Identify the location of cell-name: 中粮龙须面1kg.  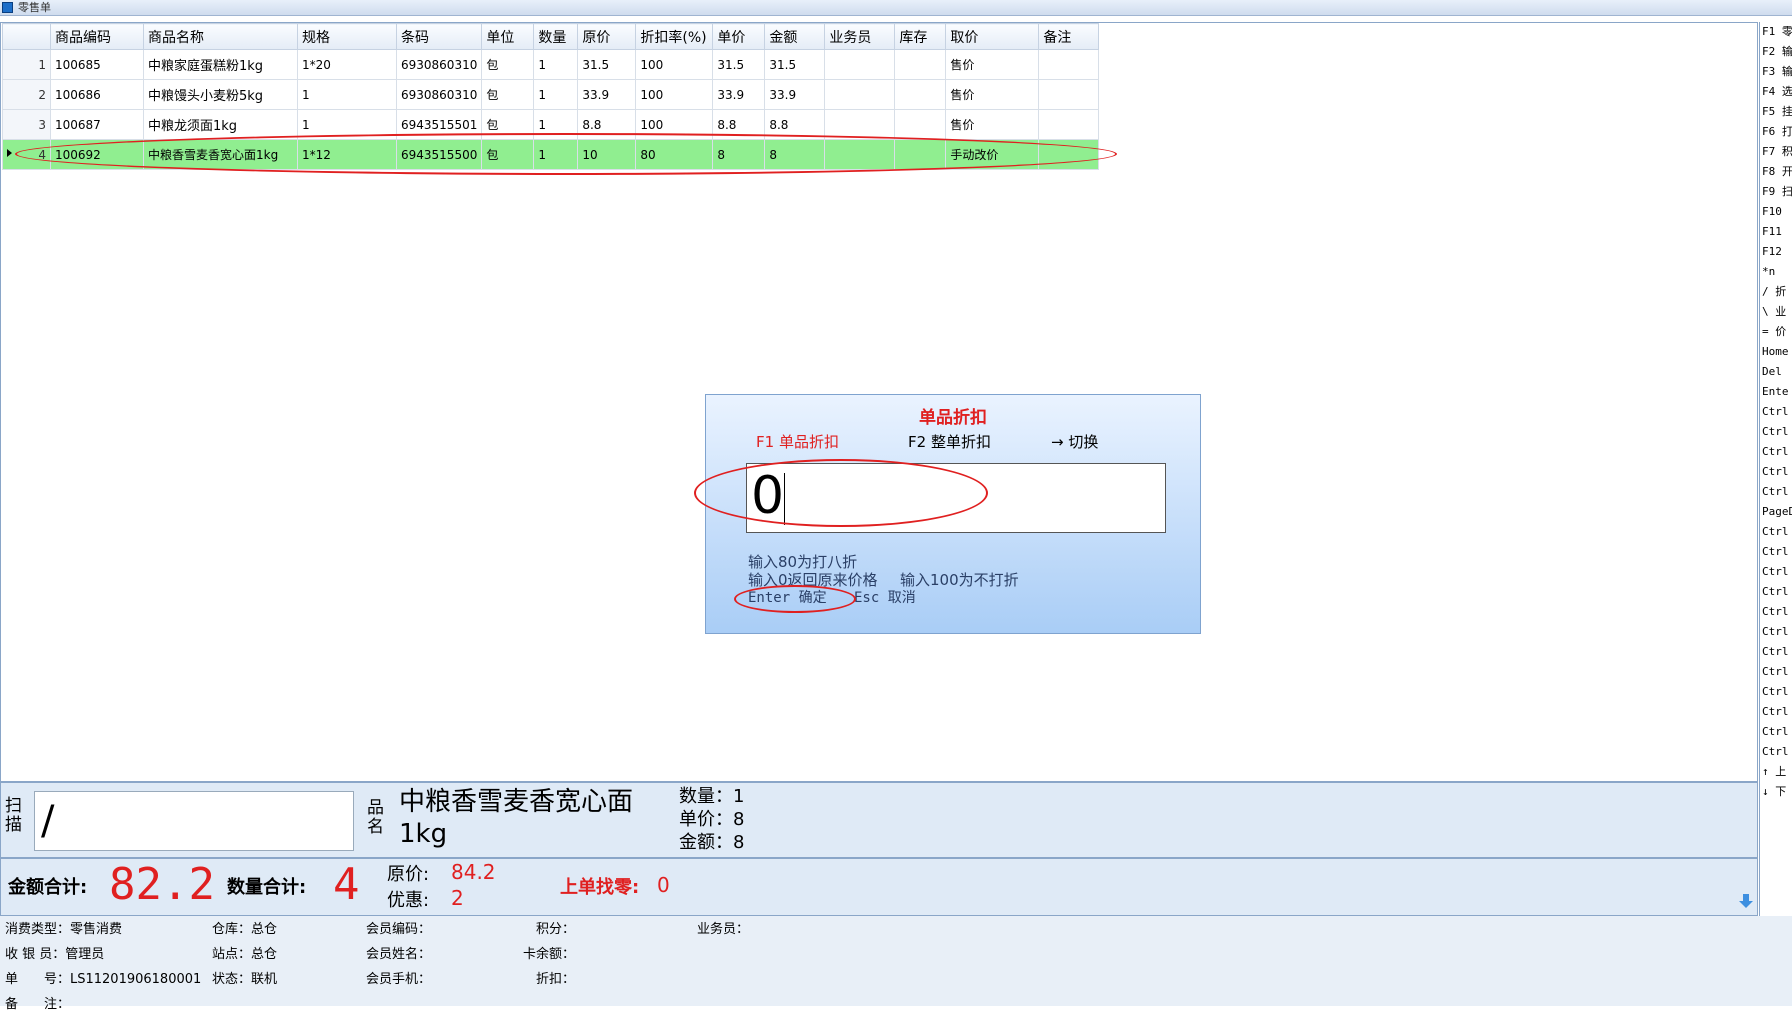
(220, 124).